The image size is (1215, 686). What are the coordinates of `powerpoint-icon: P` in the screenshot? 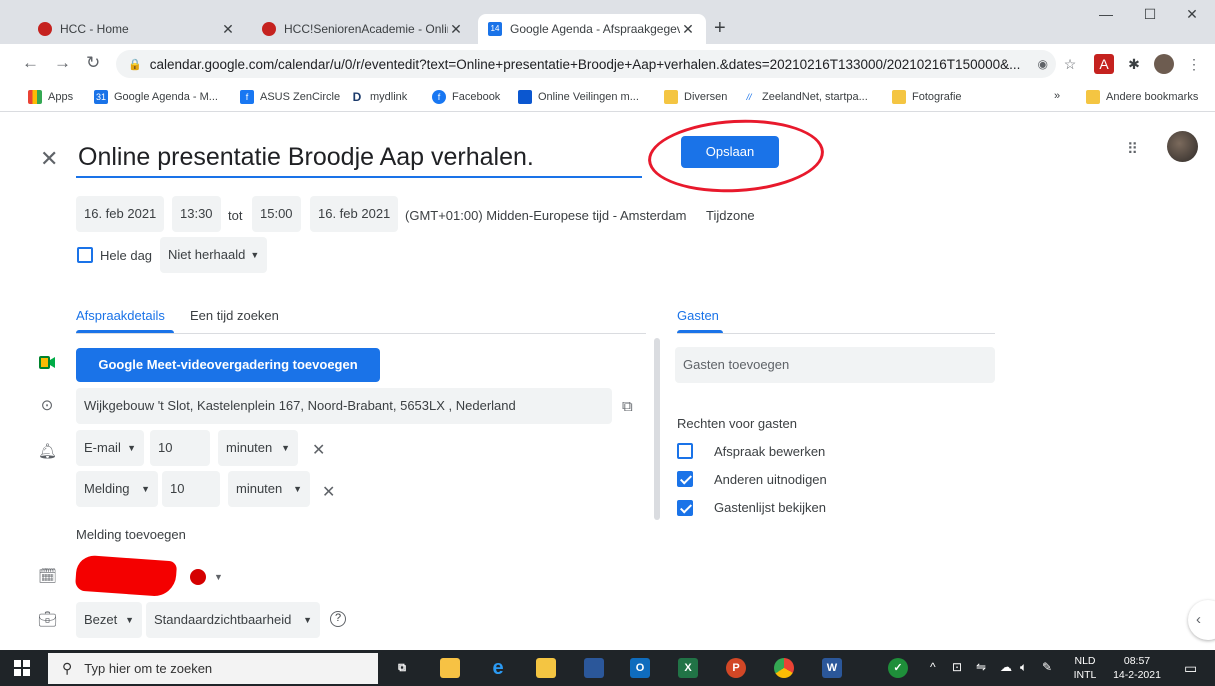 It's located at (736, 668).